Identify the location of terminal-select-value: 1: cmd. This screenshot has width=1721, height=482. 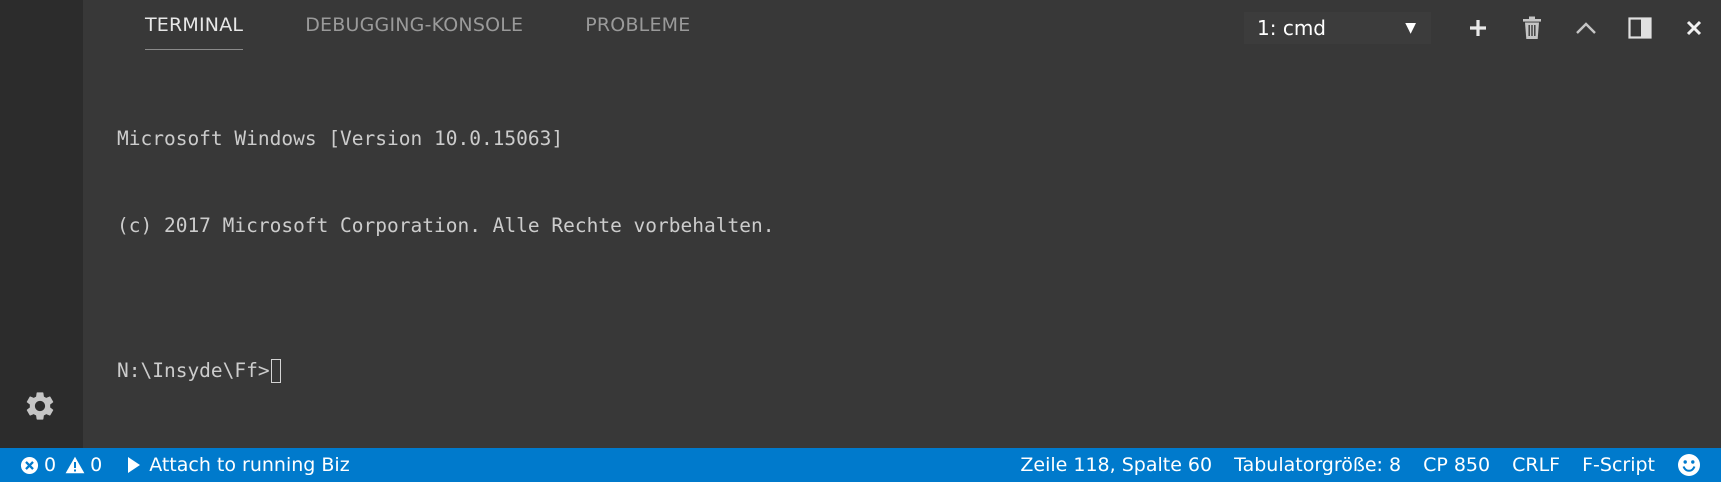
(1291, 28).